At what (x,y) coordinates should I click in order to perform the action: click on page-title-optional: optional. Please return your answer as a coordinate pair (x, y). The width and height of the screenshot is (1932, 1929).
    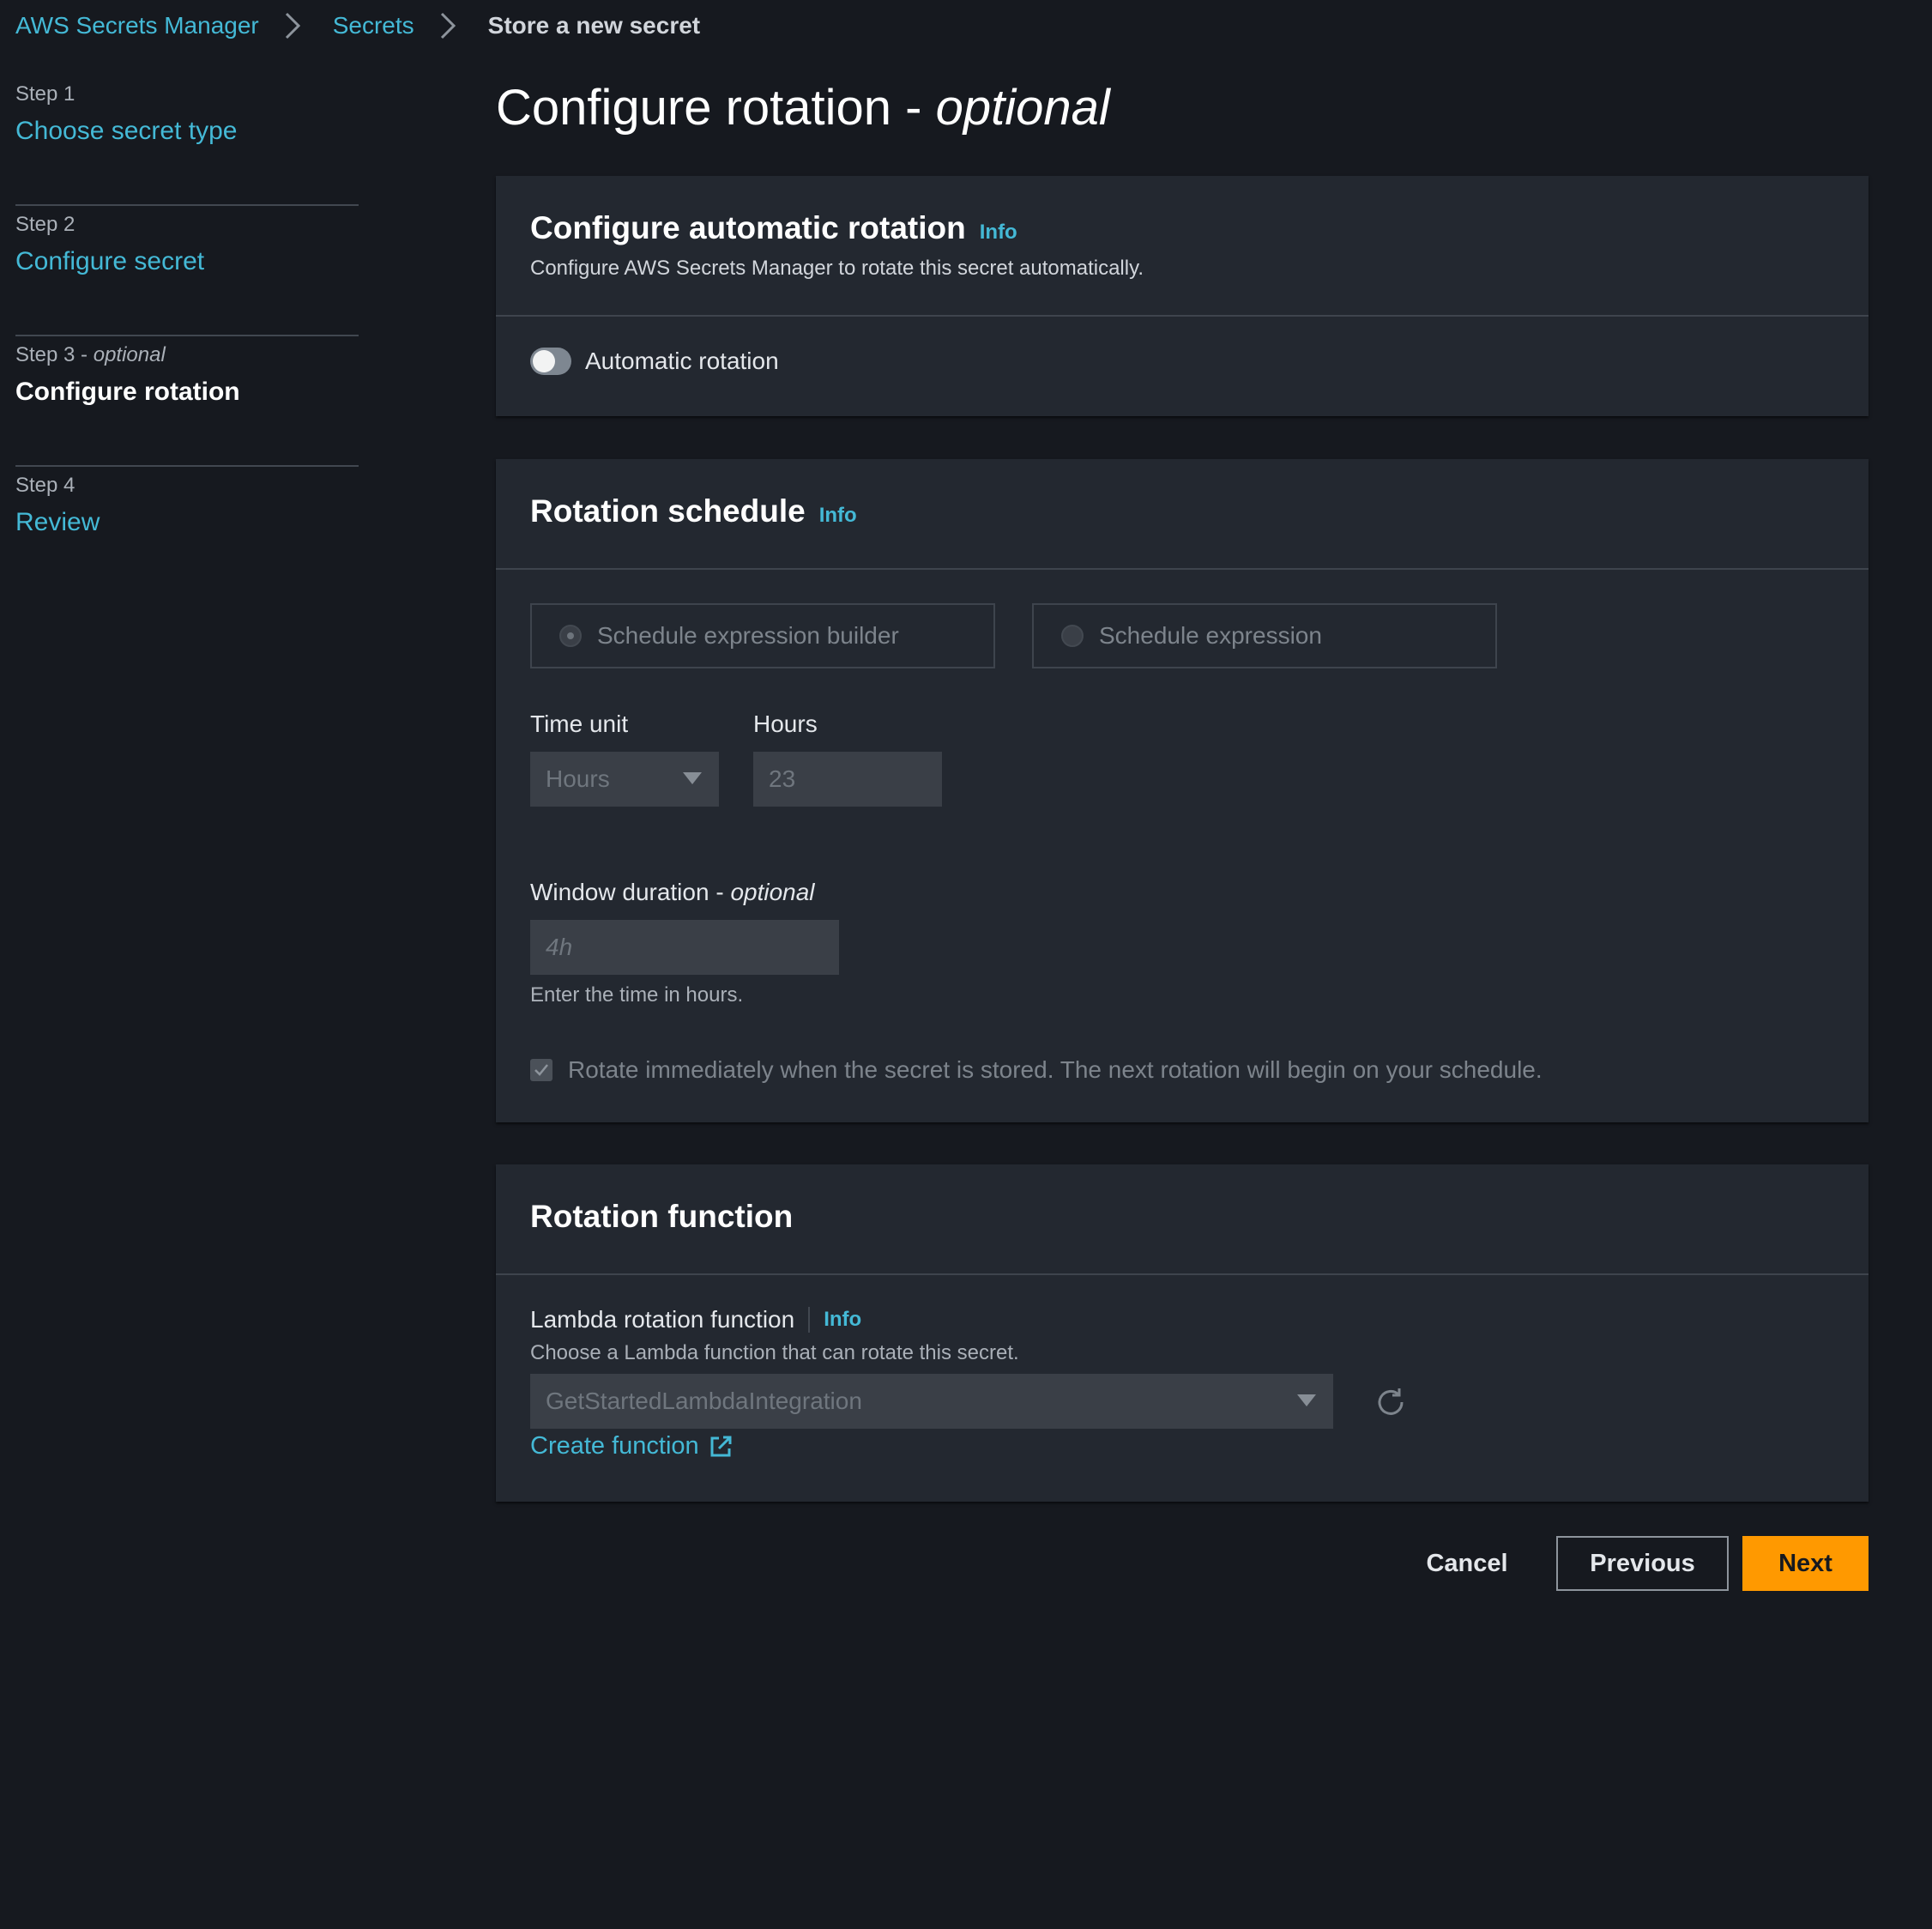
    Looking at the image, I should click on (1022, 108).